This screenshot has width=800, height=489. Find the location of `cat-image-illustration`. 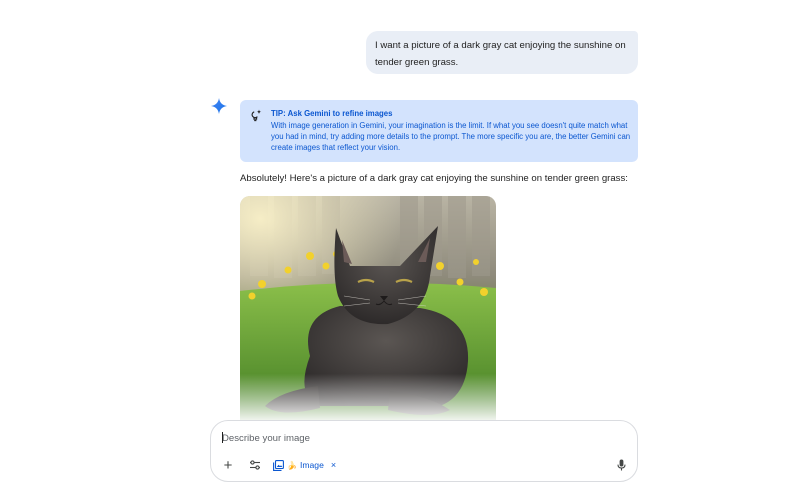

cat-image-illustration is located at coordinates (368, 310).